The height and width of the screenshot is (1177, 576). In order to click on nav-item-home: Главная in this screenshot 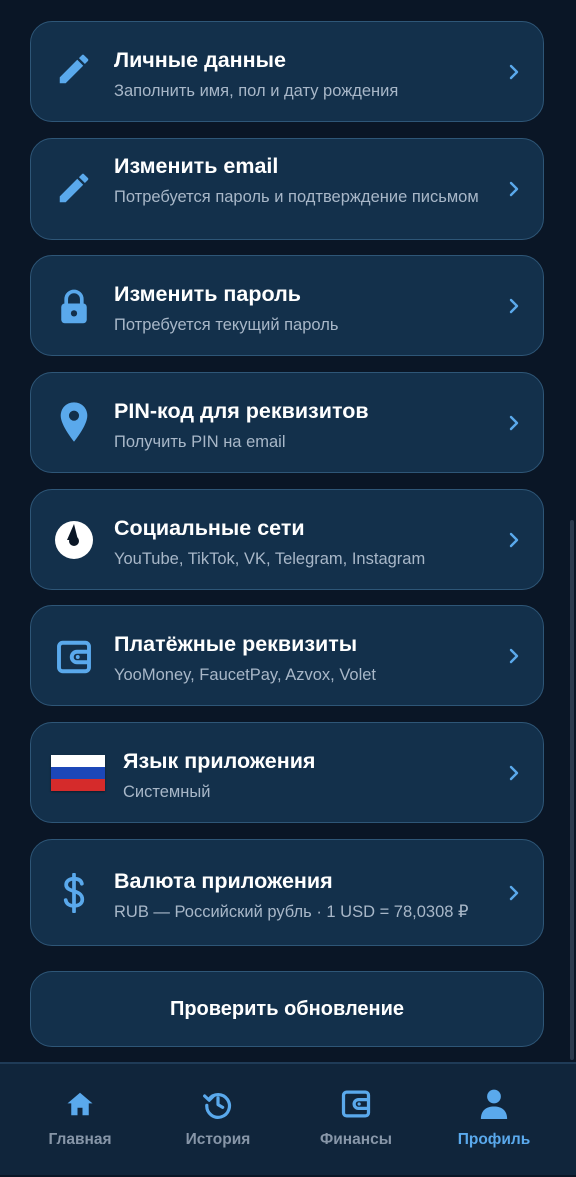, I will do `click(80, 1120)`.